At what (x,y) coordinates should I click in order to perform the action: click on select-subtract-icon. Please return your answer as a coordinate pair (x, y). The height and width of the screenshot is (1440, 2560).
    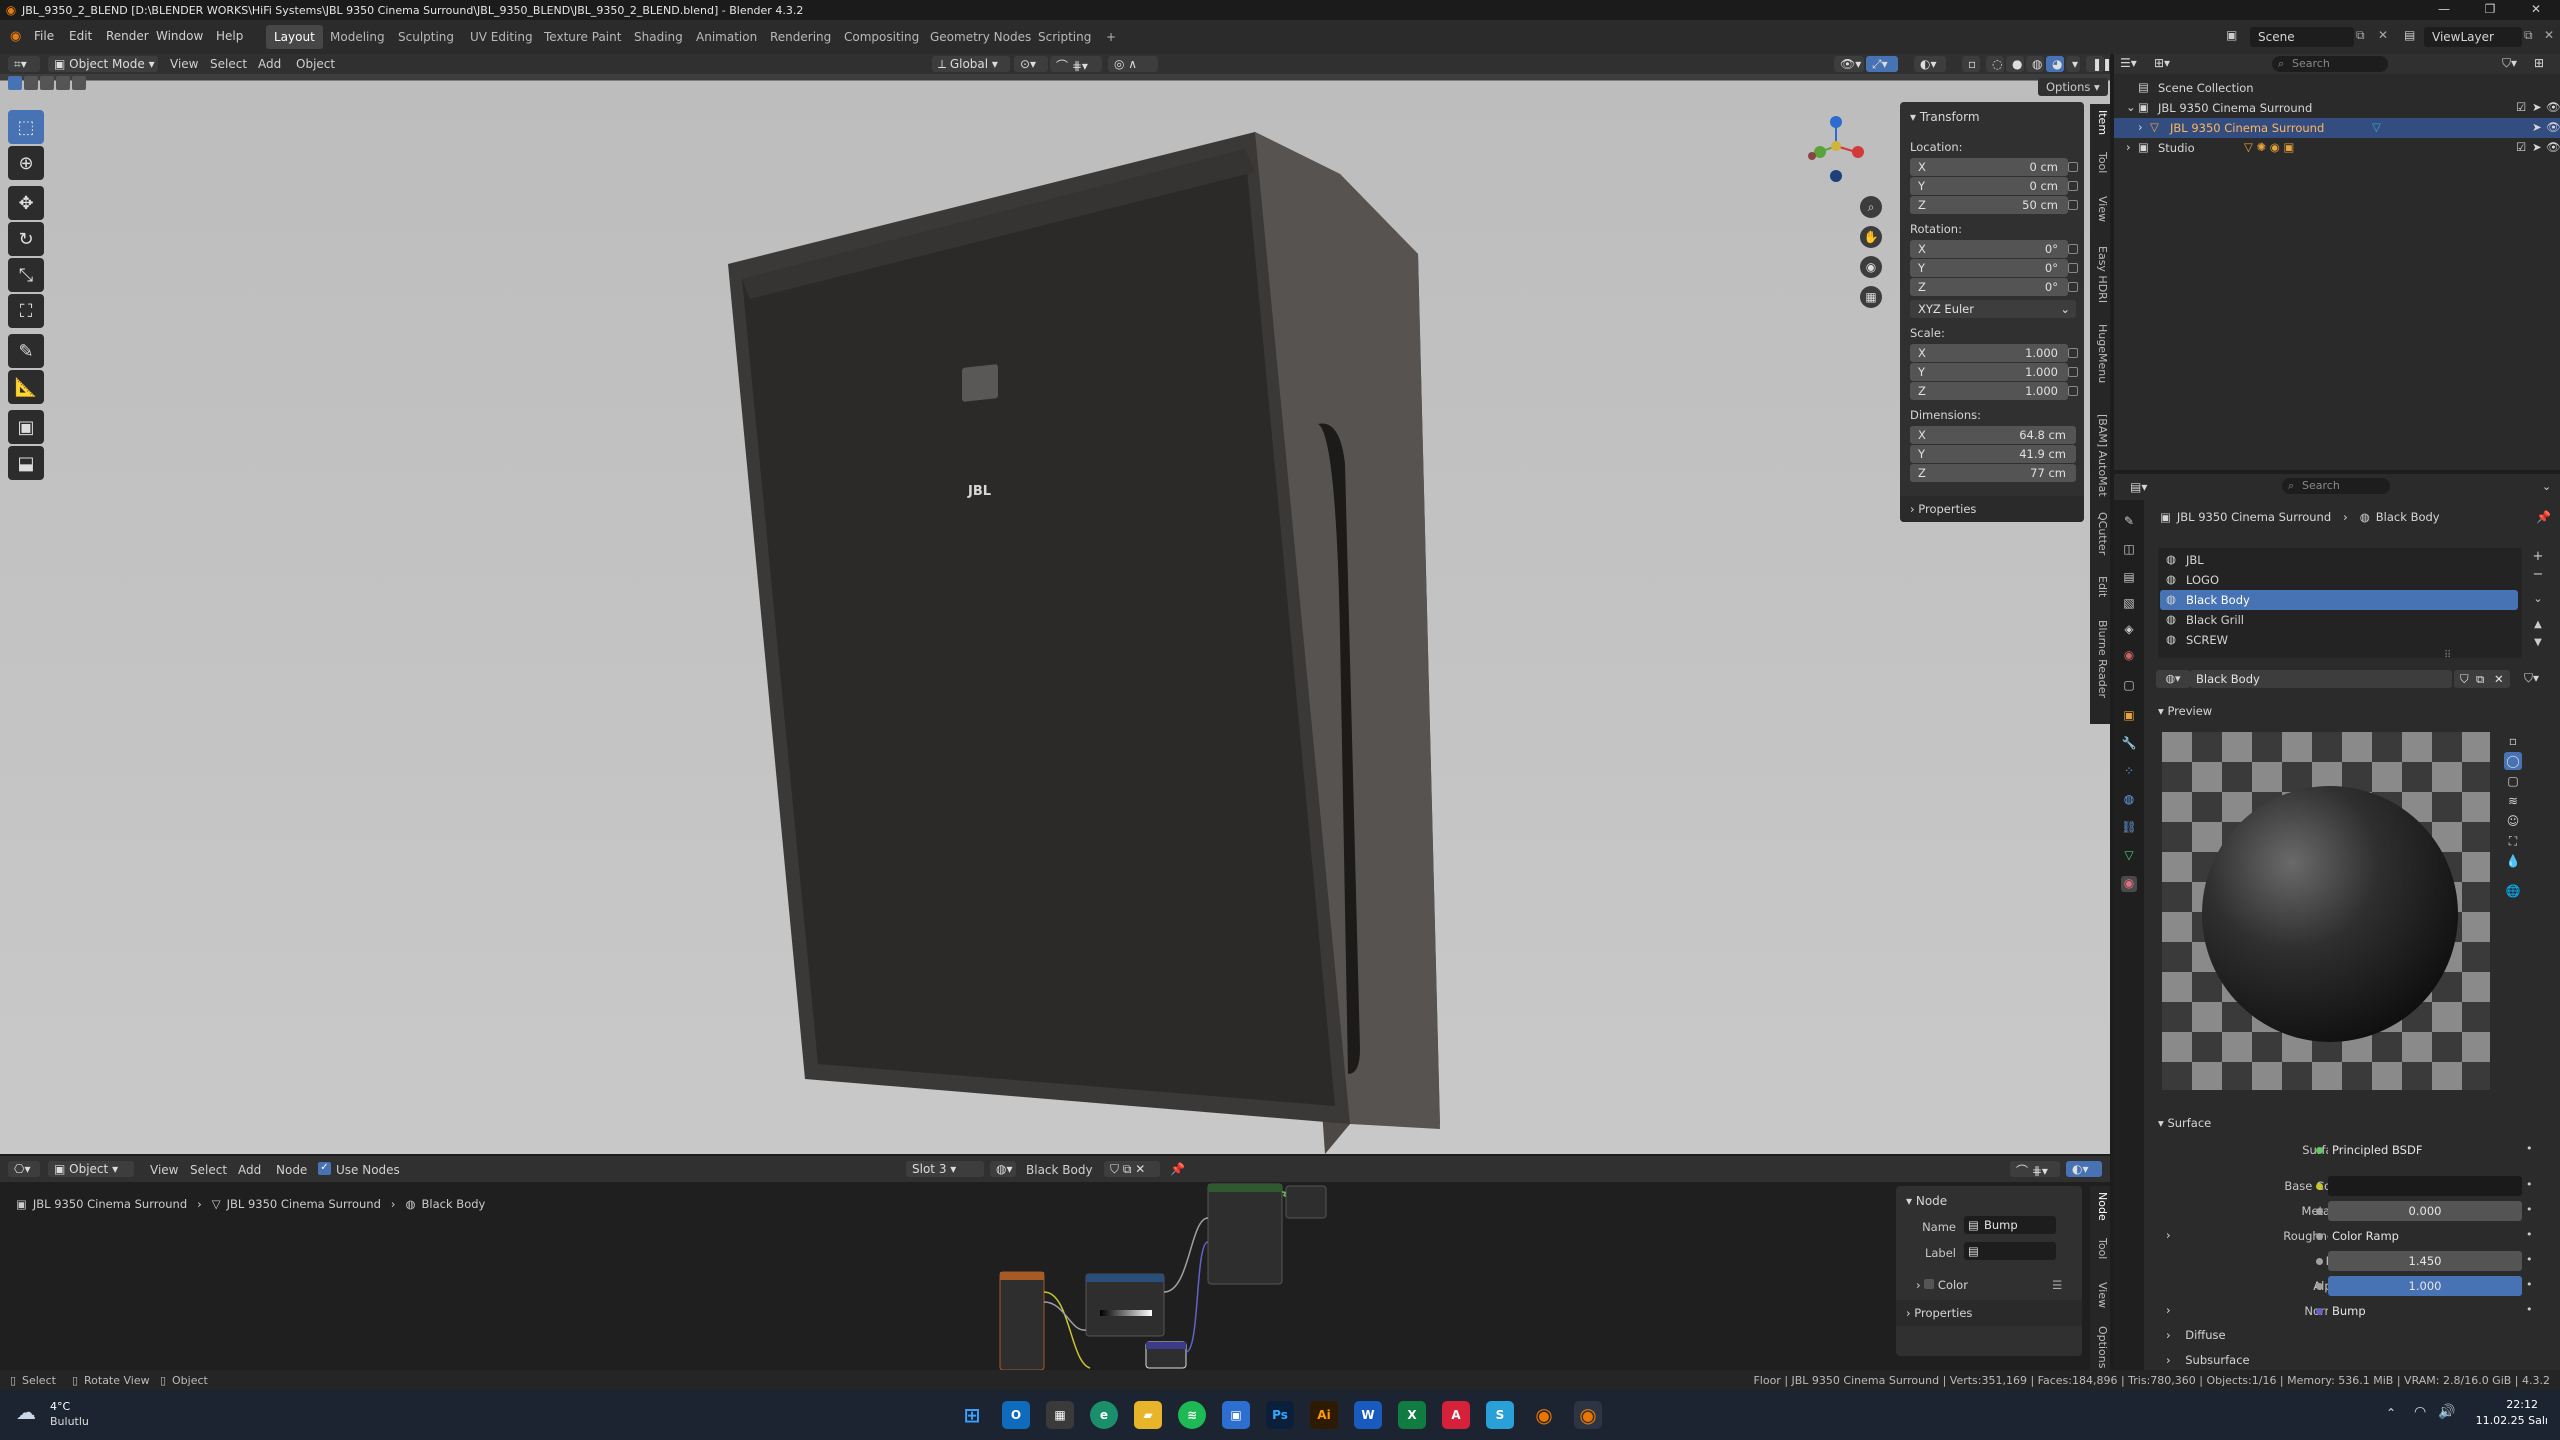
    Looking at the image, I should click on (47, 83).